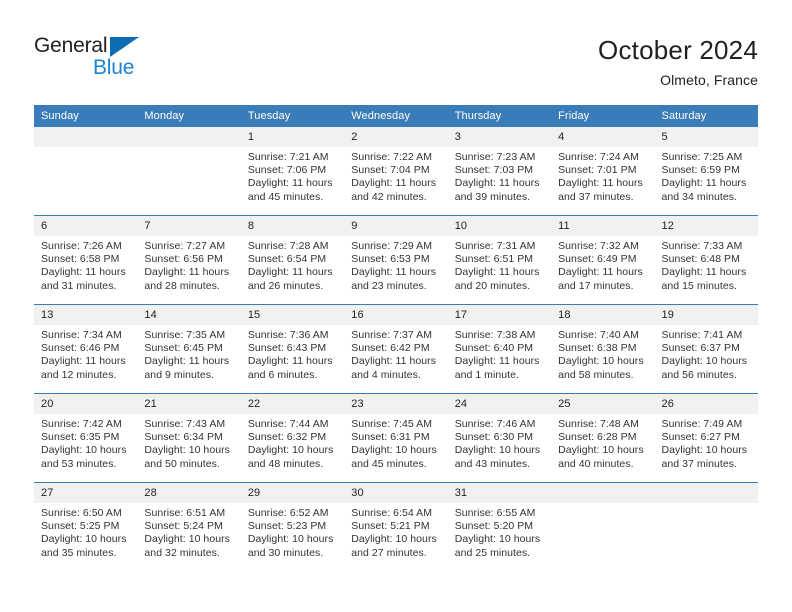 Image resolution: width=792 pixels, height=612 pixels. I want to click on logo-text-general: General, so click(71, 45).